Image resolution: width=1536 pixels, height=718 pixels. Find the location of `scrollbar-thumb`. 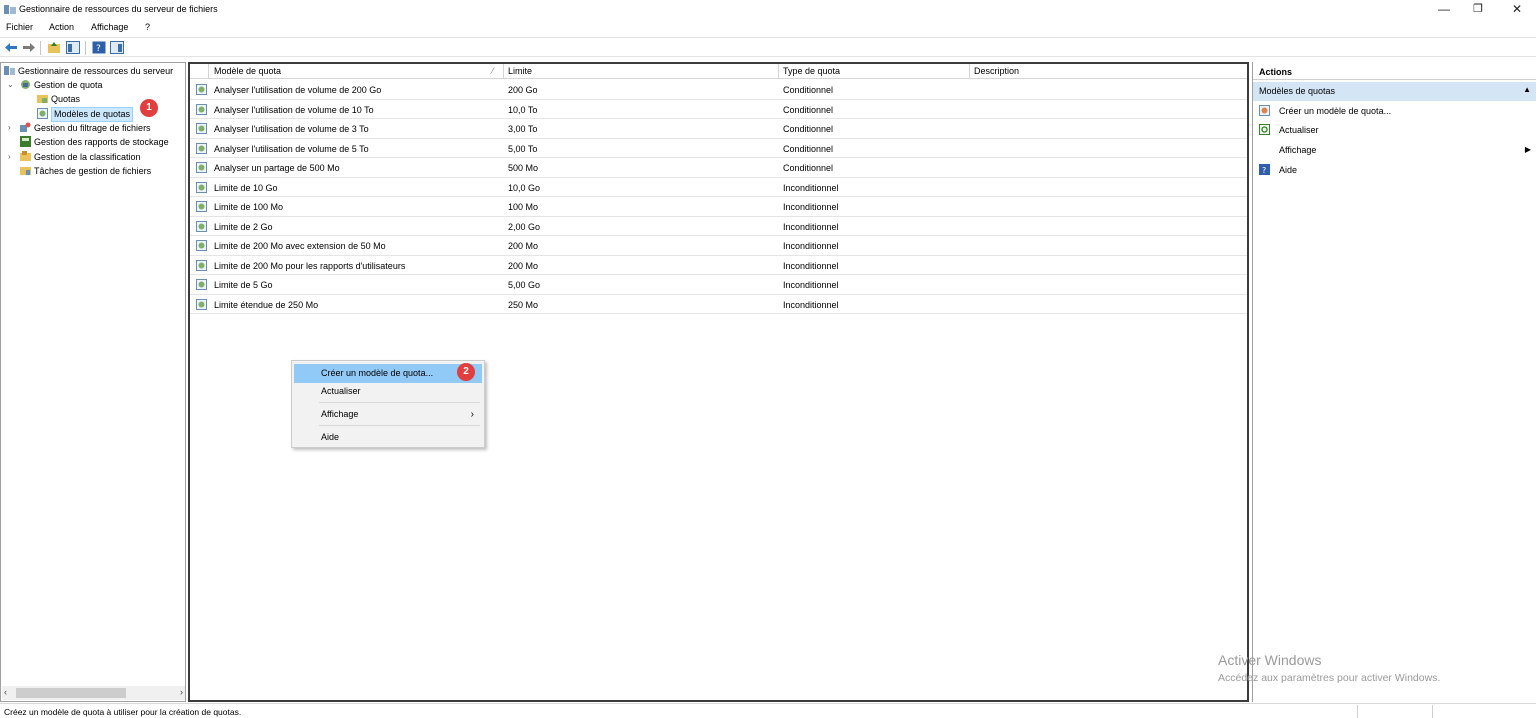

scrollbar-thumb is located at coordinates (71, 693).